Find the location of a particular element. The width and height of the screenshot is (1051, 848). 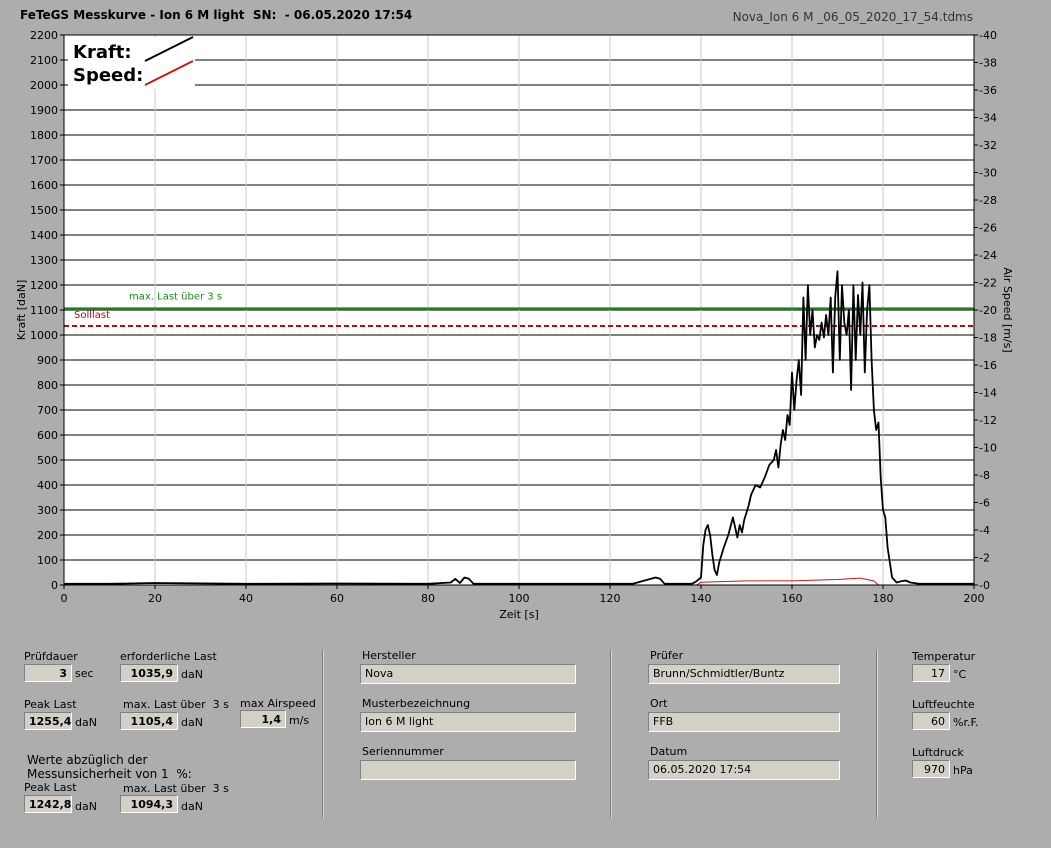

y2-tick-label: -36 is located at coordinates (988, 90).